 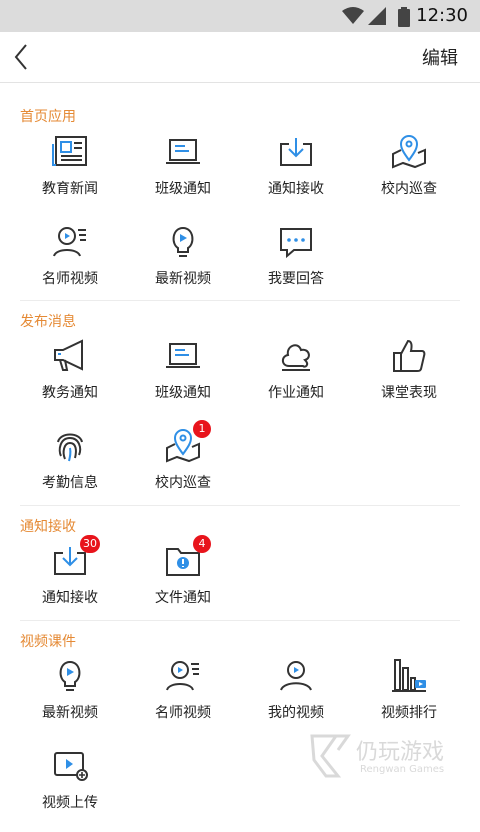 I want to click on badge-count: 4, so click(x=202, y=544).